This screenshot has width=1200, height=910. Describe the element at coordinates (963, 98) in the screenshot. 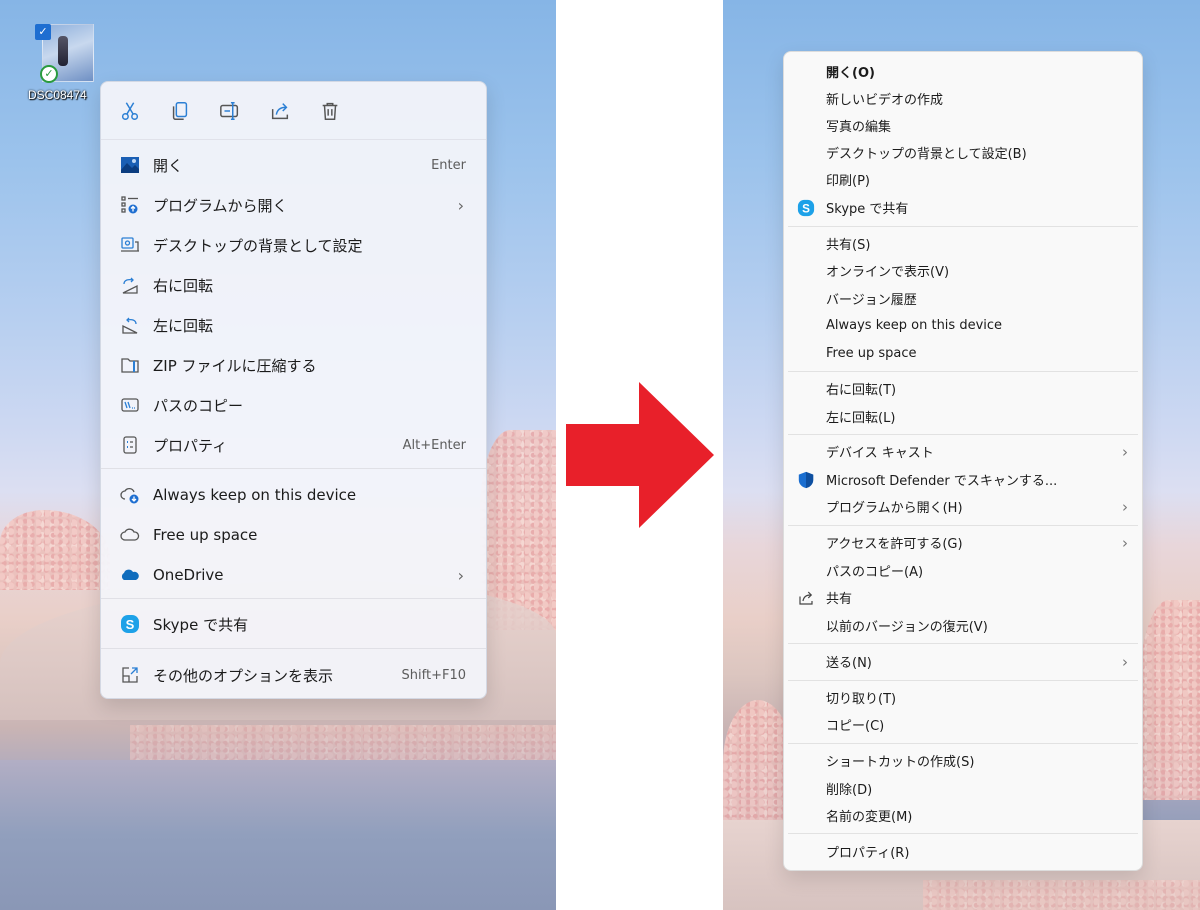

I see `menu-item-new-video: 新しいビデオの作成` at that location.